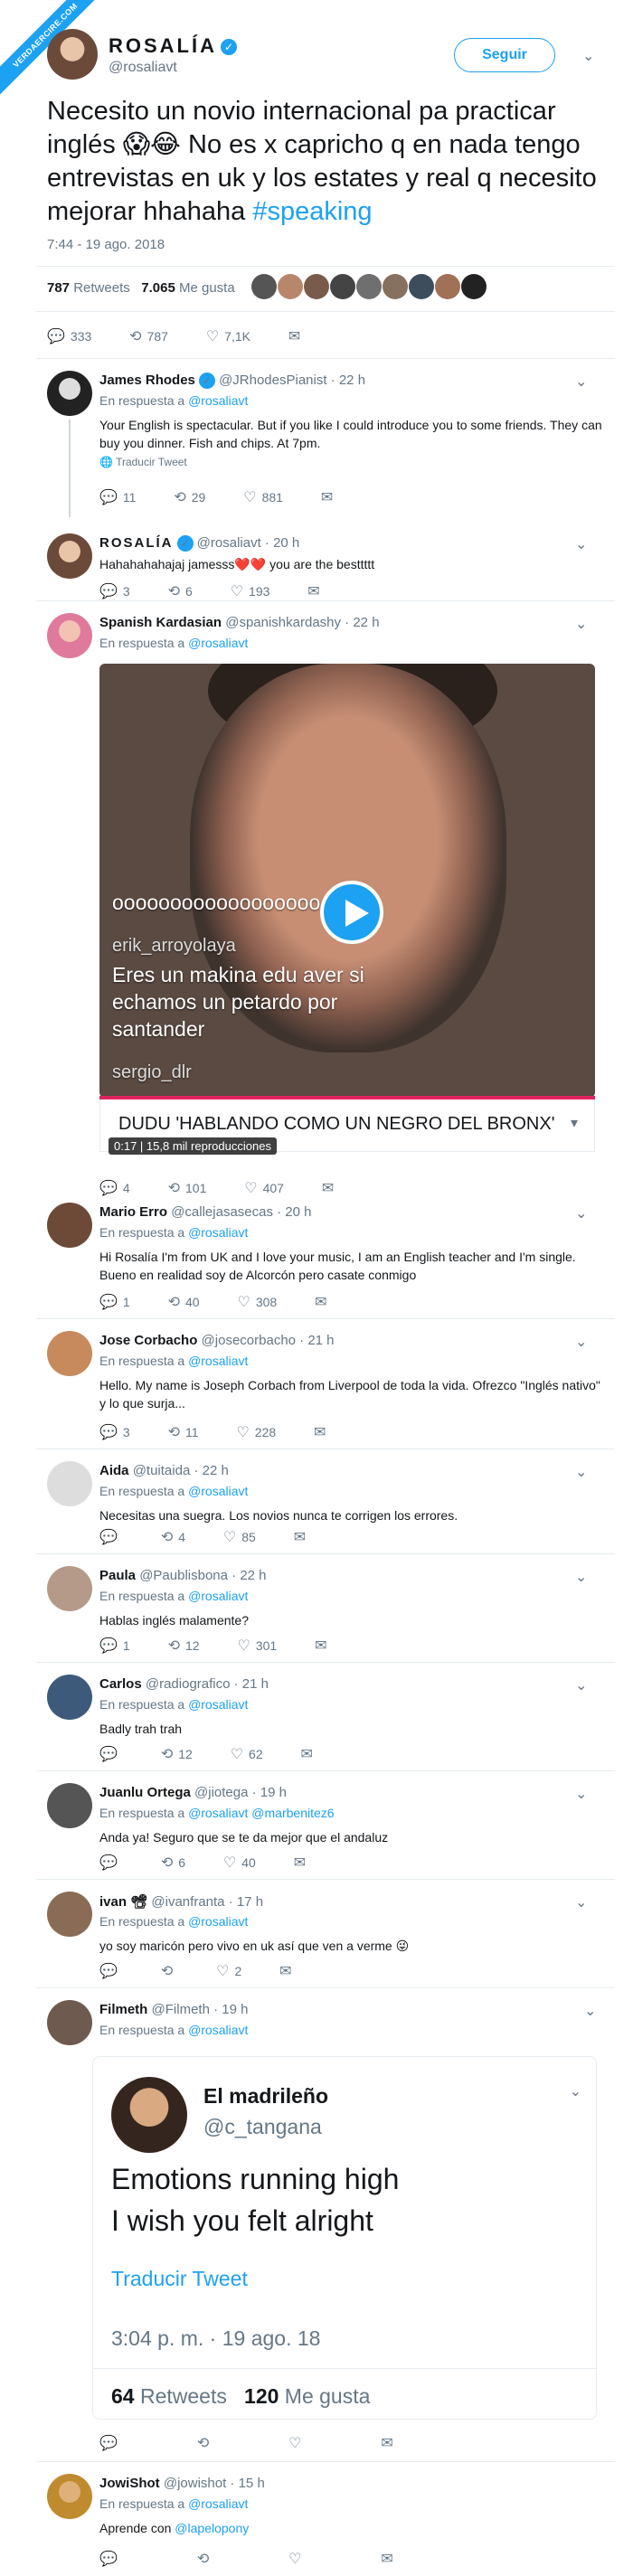 Image resolution: width=633 pixels, height=2576 pixels. I want to click on reply-author: Aida @tuitaida · 22 h, so click(164, 1470).